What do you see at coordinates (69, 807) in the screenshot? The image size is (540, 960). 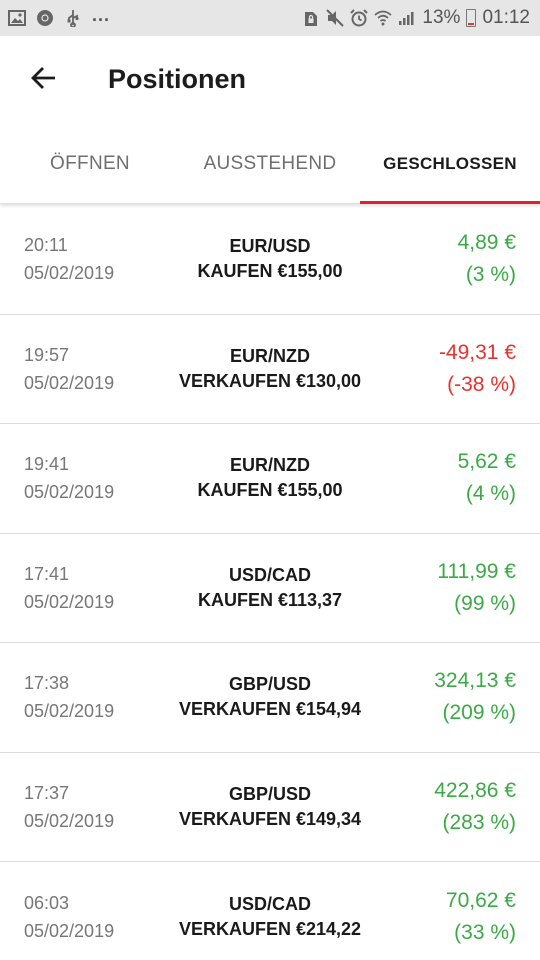 I see `position-datetime: 17:37 05/02/2019` at bounding box center [69, 807].